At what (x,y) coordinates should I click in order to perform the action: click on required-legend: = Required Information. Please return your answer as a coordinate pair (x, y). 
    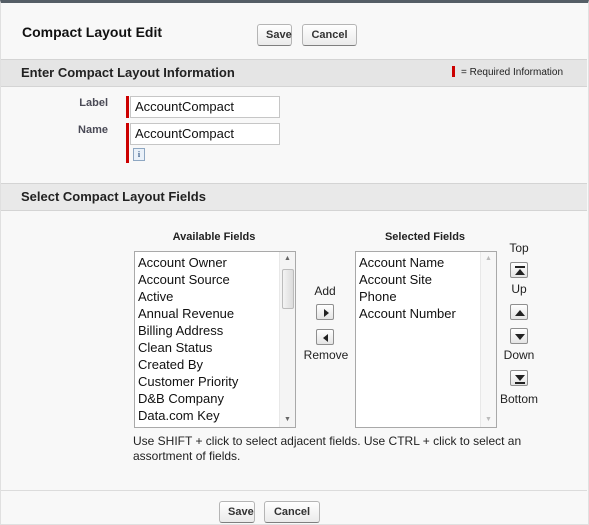
    Looking at the image, I should click on (512, 72).